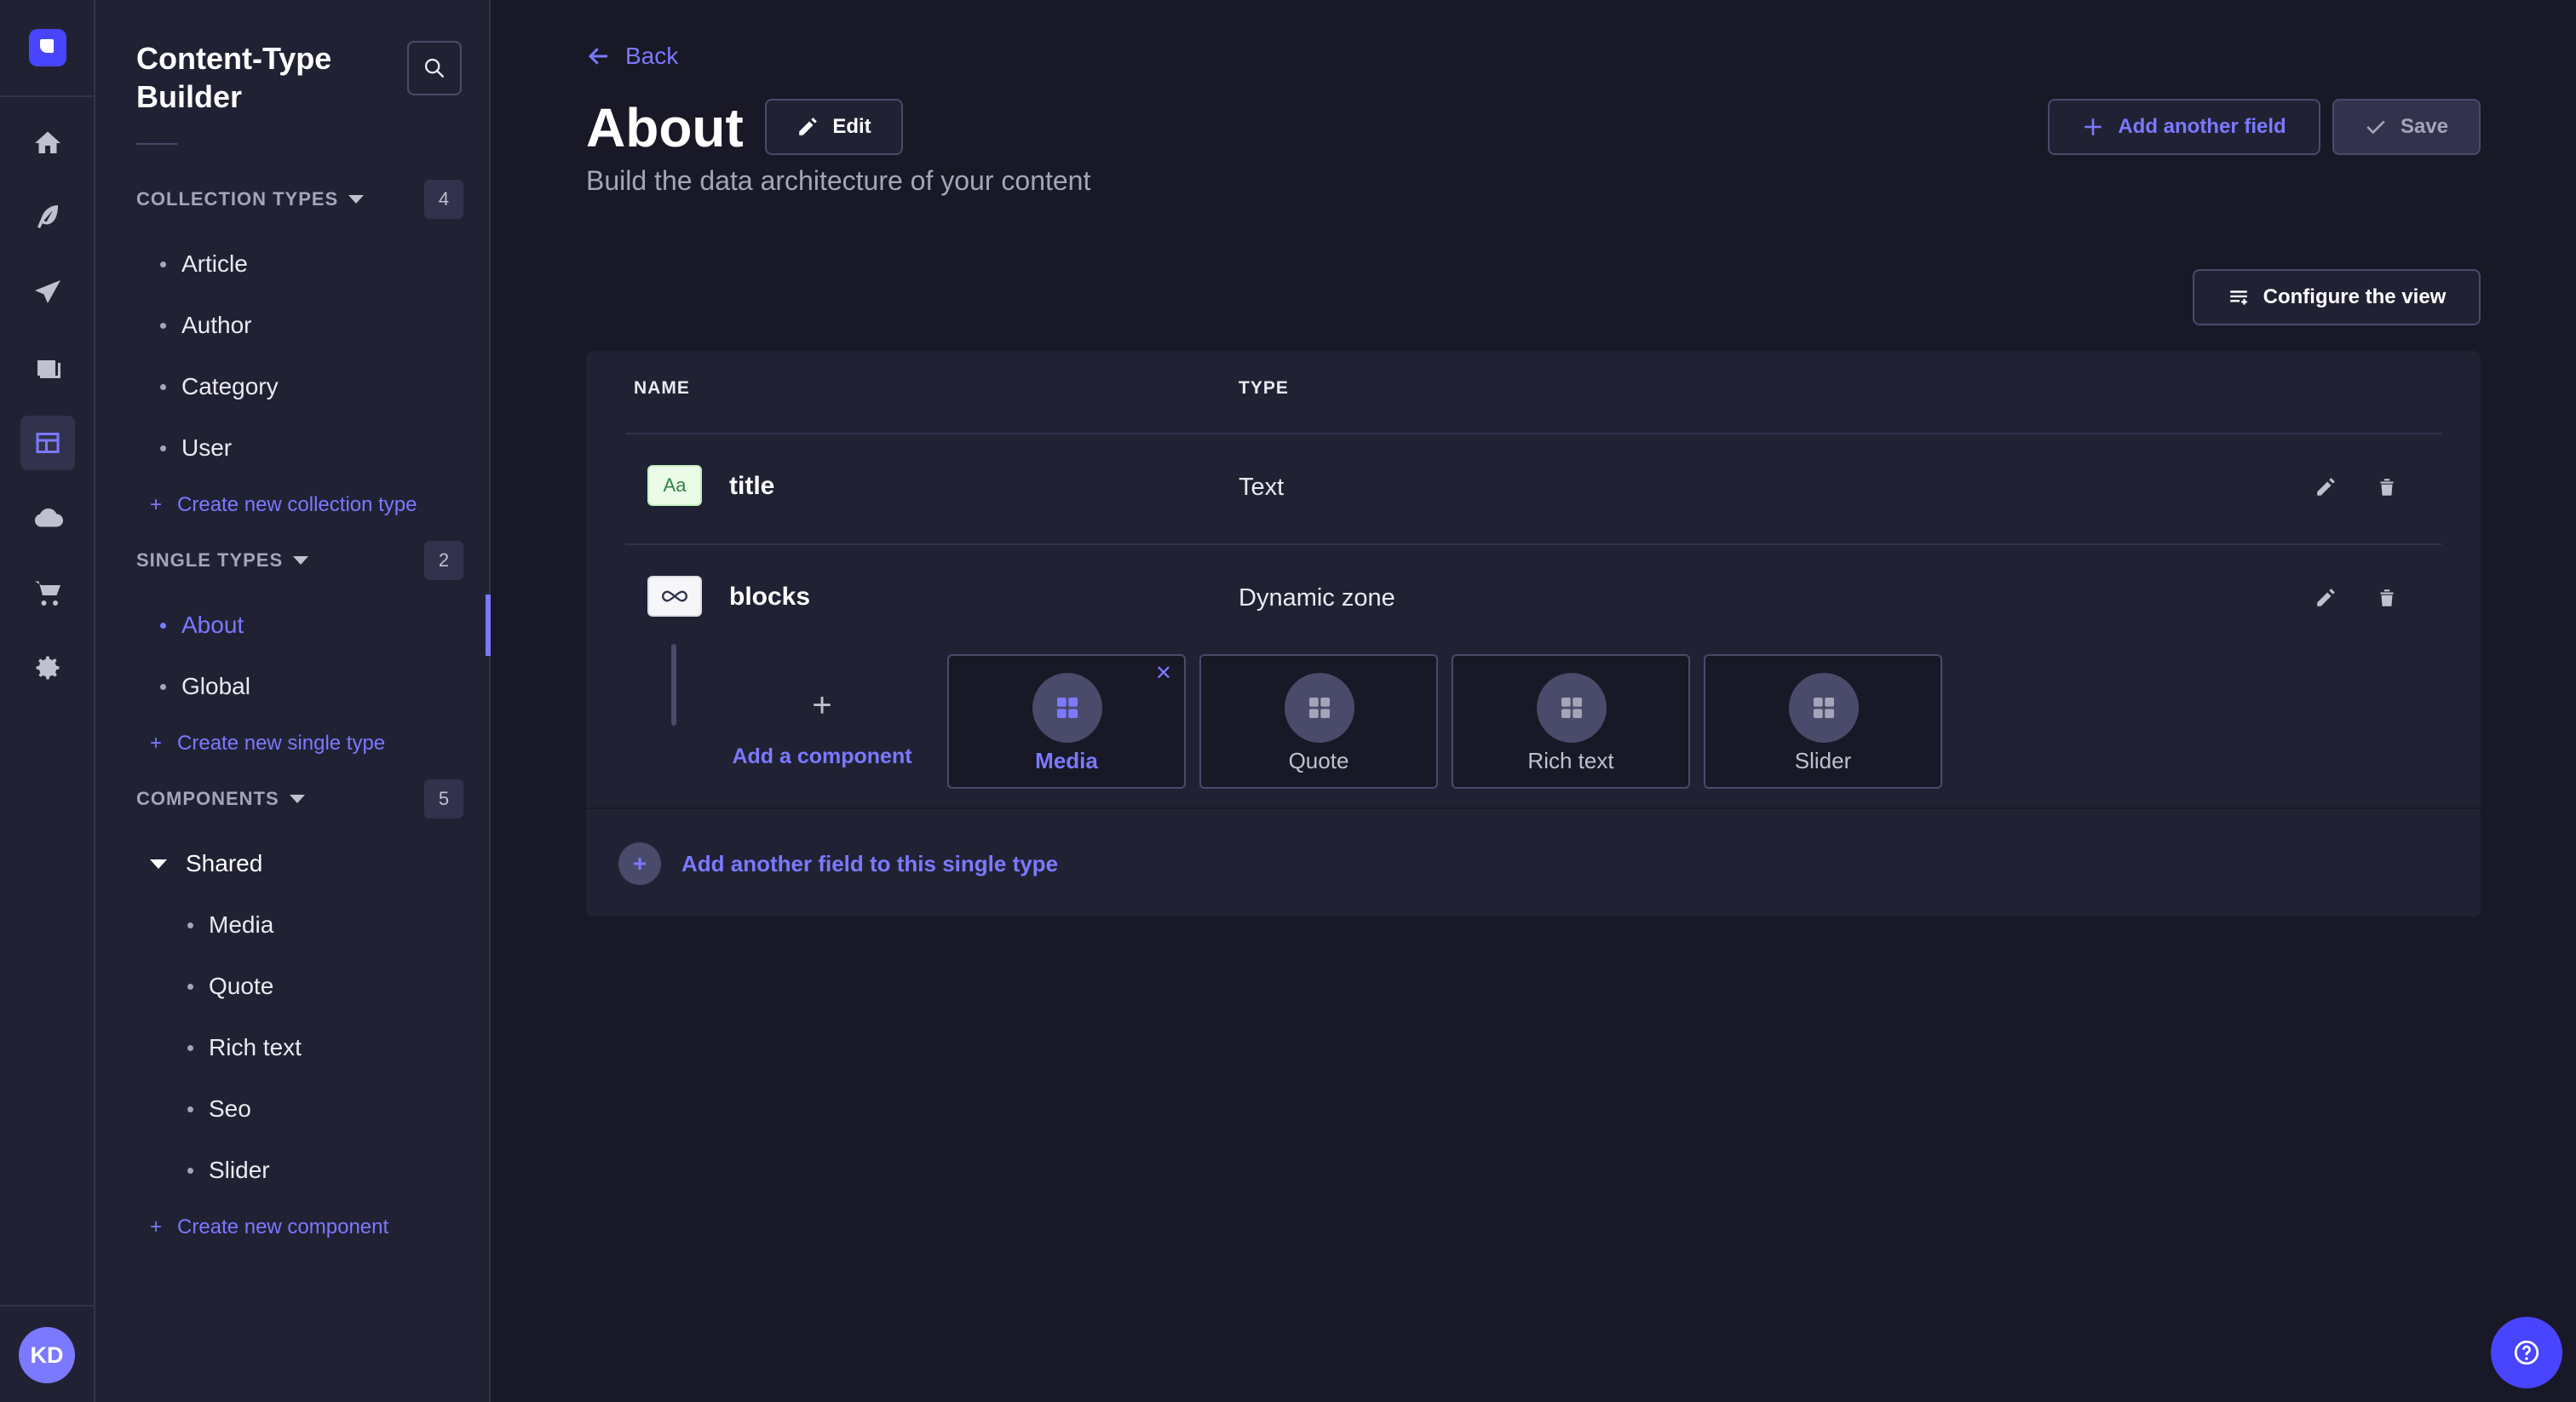 This screenshot has width=2576, height=1402. What do you see at coordinates (598, 57) in the screenshot?
I see `arrow-left-icon` at bounding box center [598, 57].